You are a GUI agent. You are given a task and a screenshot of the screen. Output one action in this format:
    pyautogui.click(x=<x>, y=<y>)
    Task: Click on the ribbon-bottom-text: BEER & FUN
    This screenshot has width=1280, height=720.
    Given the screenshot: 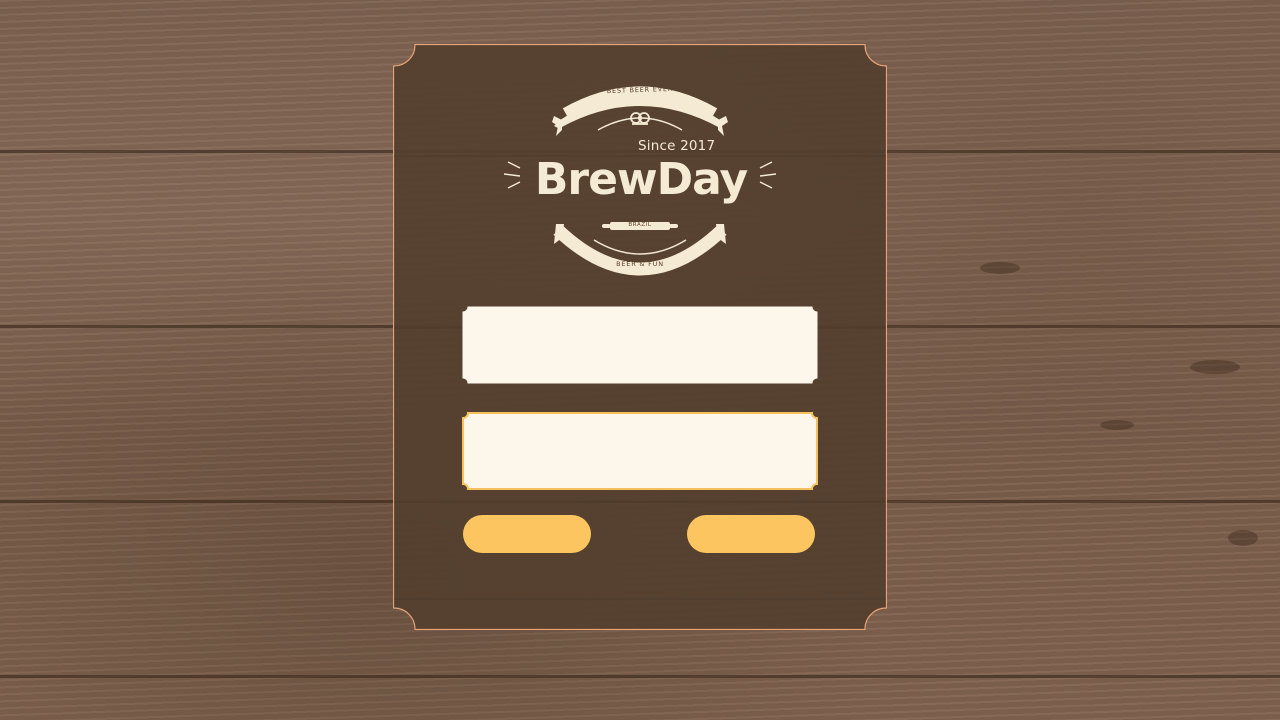 What is the action you would take?
    pyautogui.click(x=640, y=264)
    